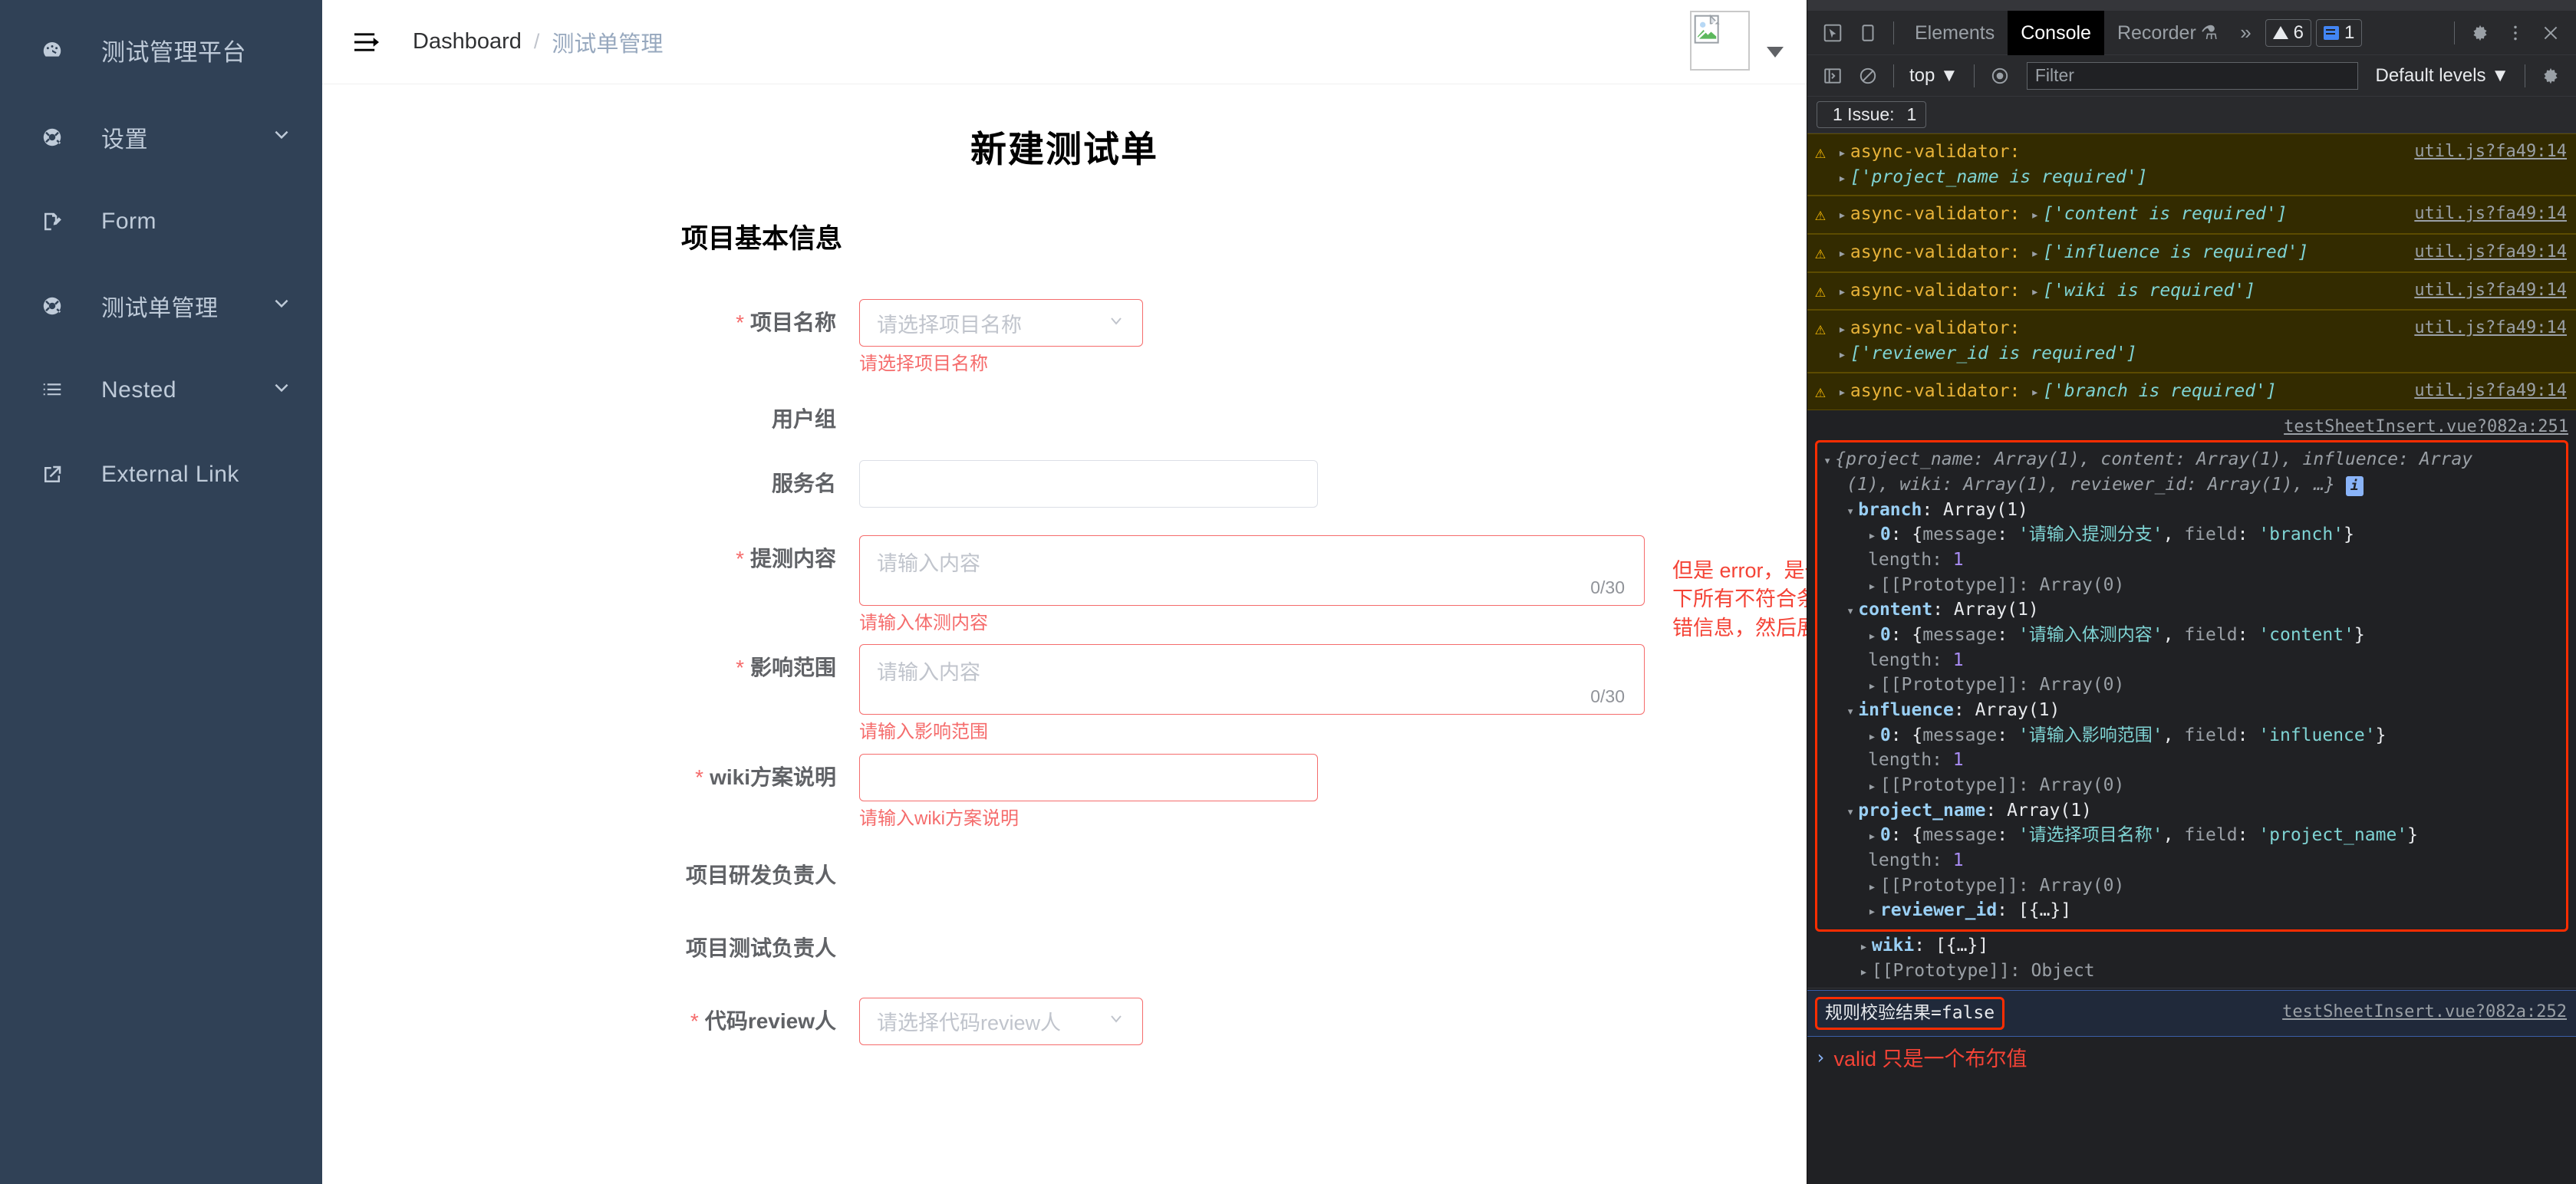  I want to click on object-group-project-name: ▾ project_name: Array(1), so click(2191, 811).